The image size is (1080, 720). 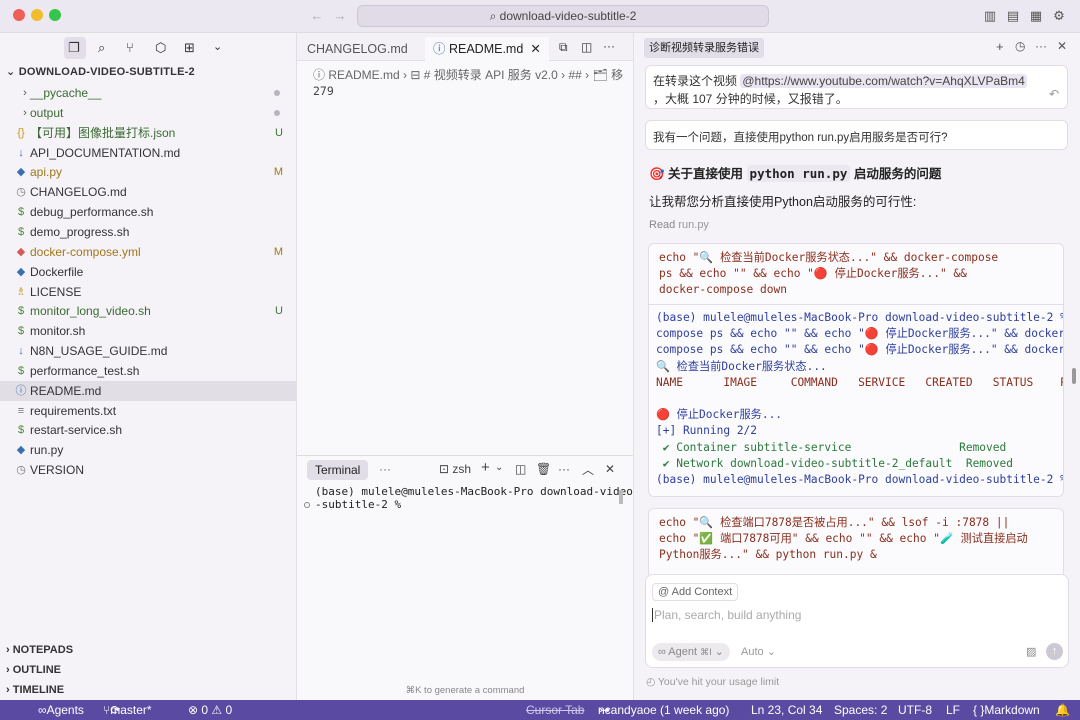 I want to click on history-icon: ◷, so click(x=1020, y=46).